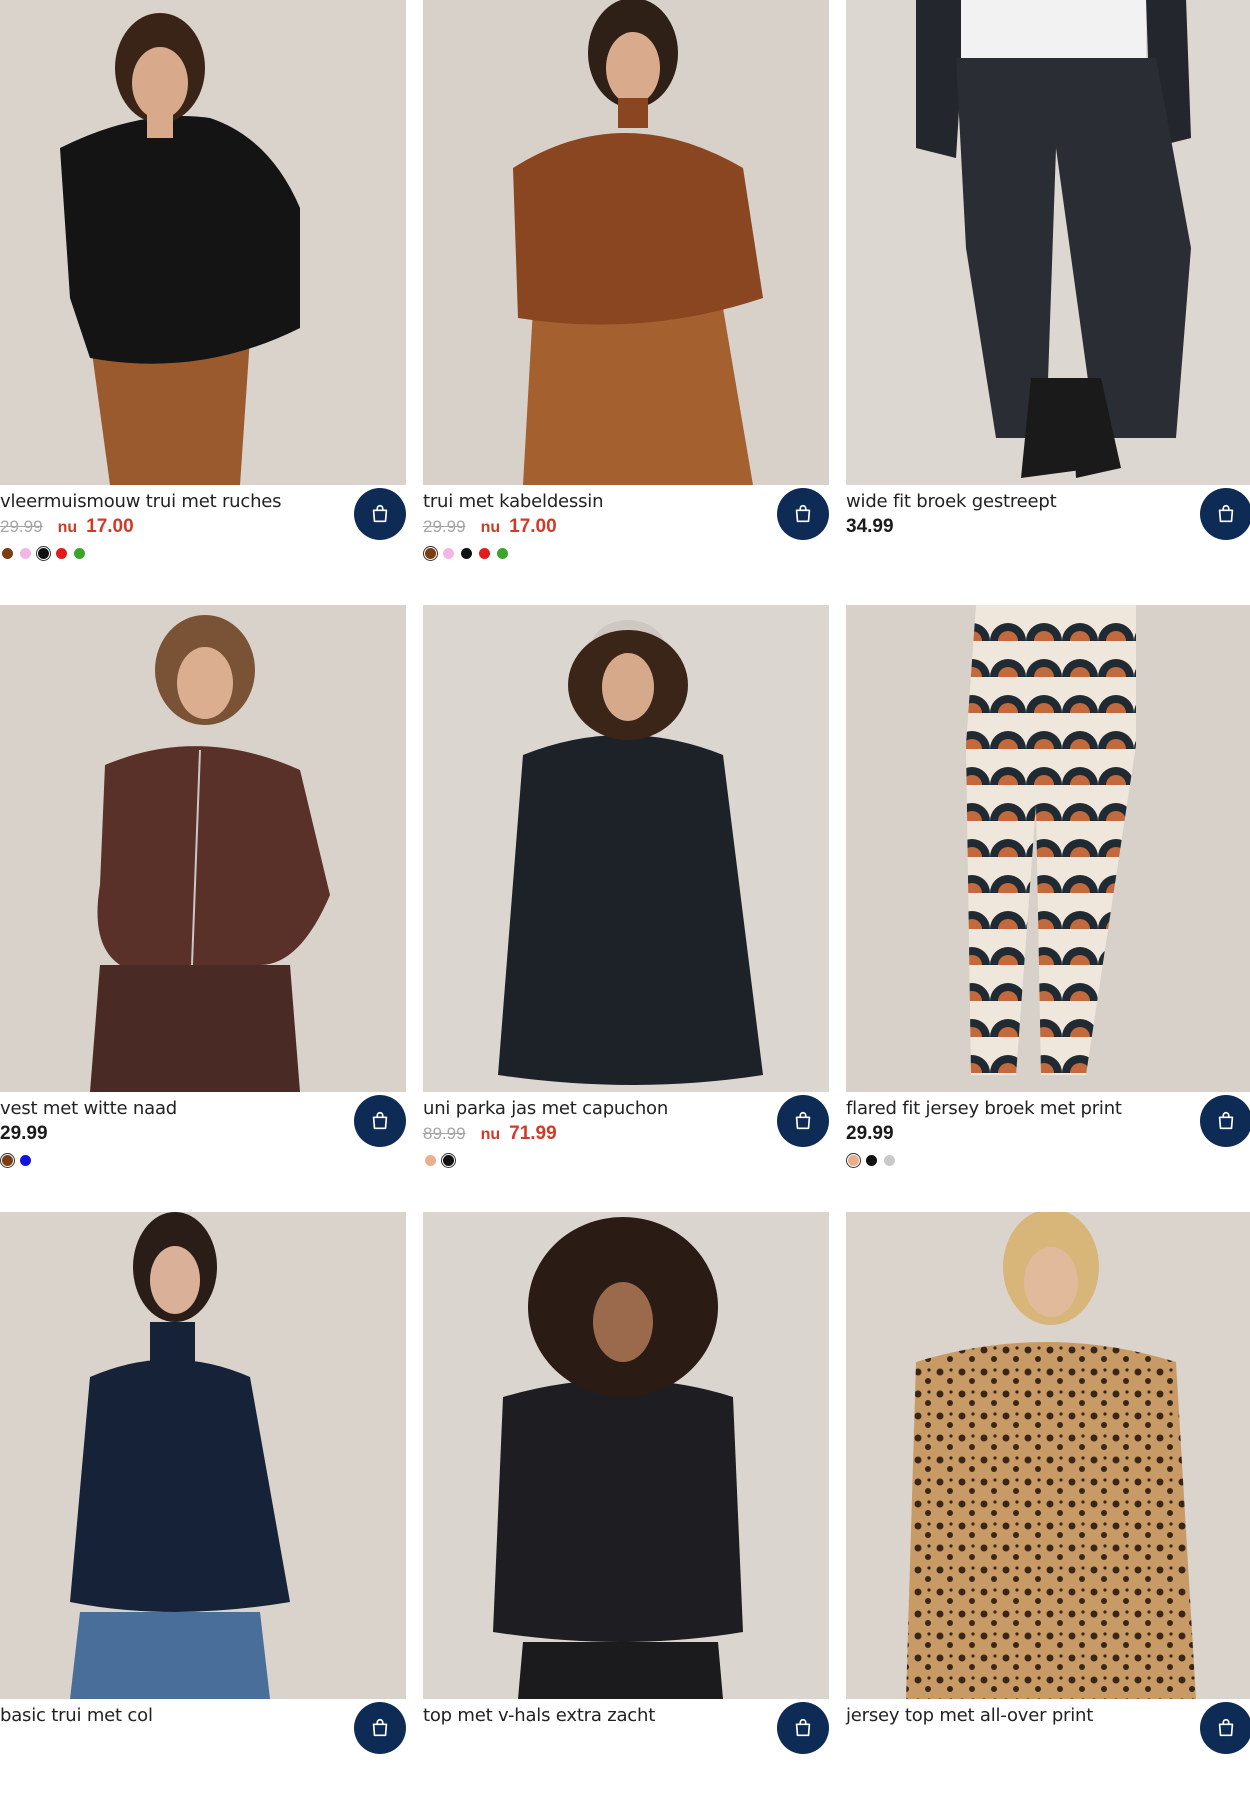 The image size is (1250, 1817). I want to click on product-title: uni parka jas met capuchon, so click(545, 1108).